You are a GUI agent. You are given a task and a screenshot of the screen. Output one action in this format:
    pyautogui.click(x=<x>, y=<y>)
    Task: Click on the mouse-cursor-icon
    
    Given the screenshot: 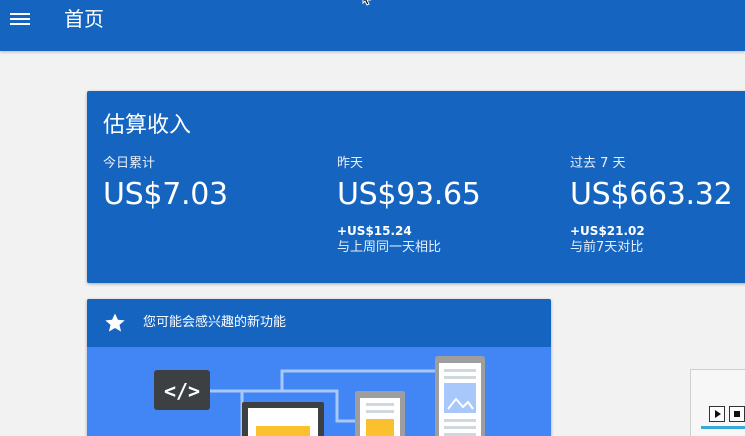 What is the action you would take?
    pyautogui.click(x=367, y=3)
    